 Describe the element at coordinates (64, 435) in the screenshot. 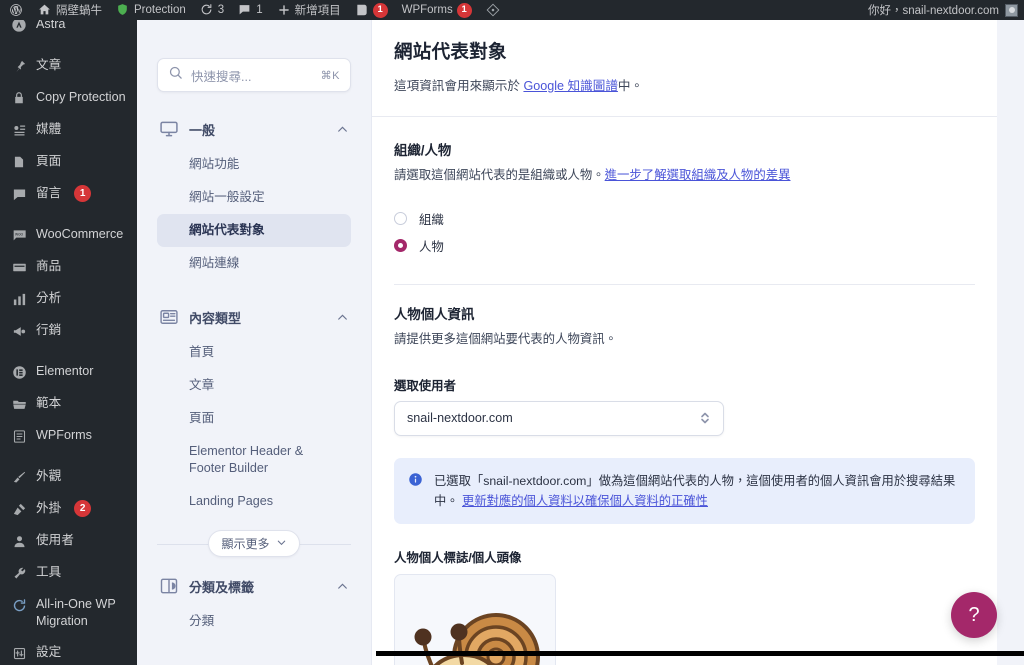

I see `sidebar-item-wpforms-label: WPForms` at that location.